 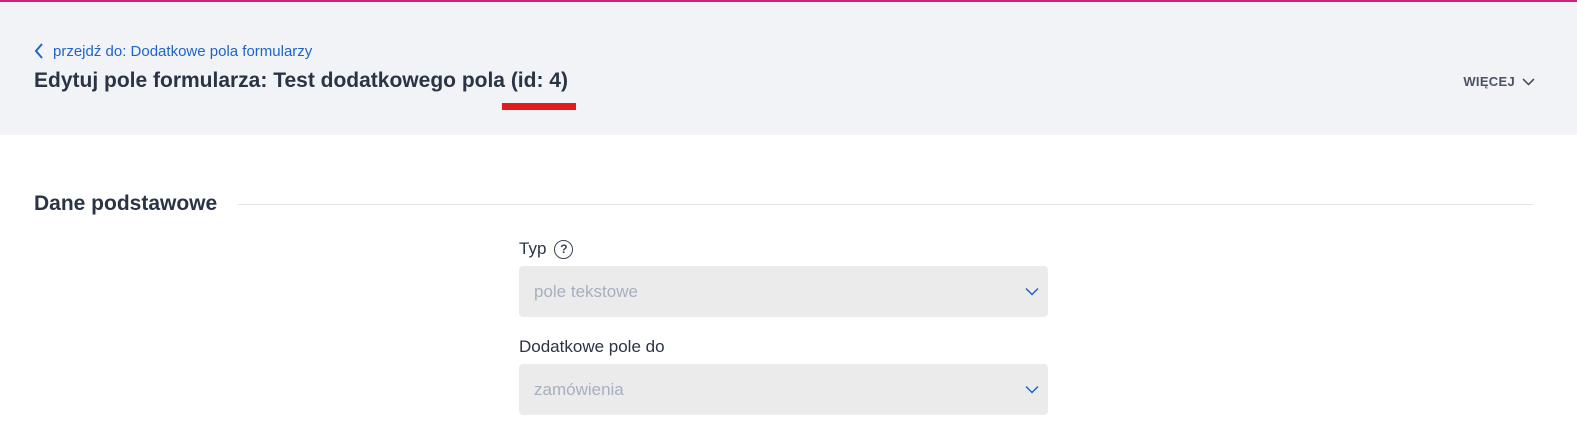 I want to click on extra-field-for-select: zamówienia, so click(x=783, y=389).